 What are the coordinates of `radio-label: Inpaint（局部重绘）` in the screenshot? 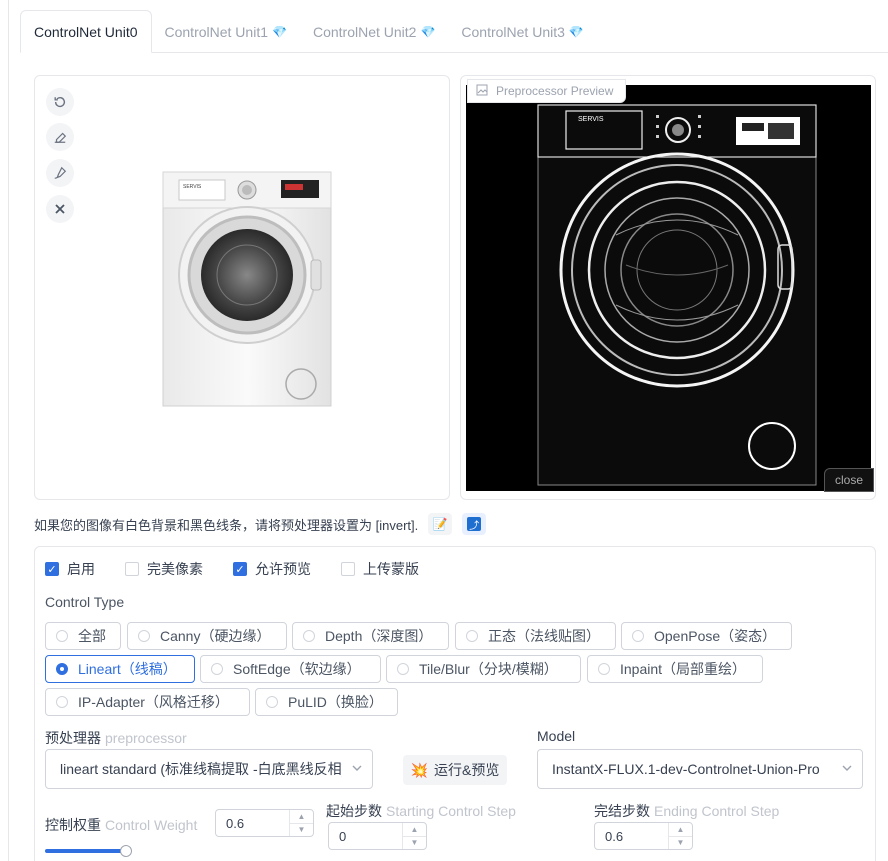 It's located at (683, 669).